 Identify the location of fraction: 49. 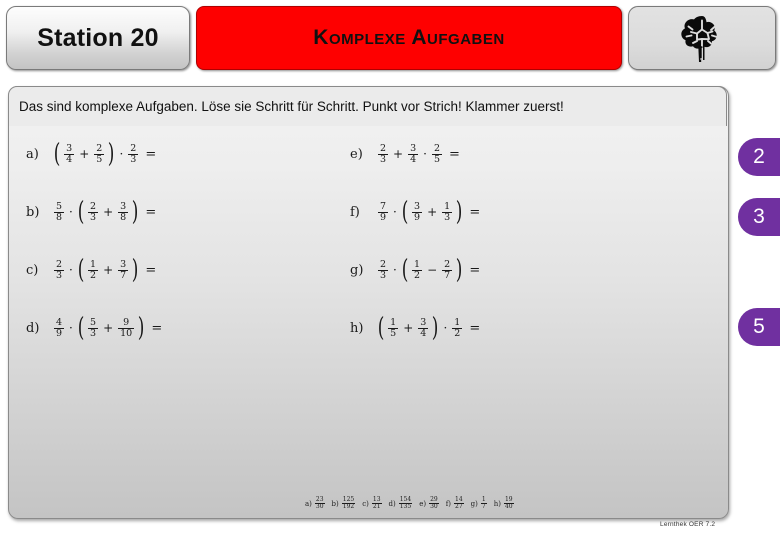
(59, 328).